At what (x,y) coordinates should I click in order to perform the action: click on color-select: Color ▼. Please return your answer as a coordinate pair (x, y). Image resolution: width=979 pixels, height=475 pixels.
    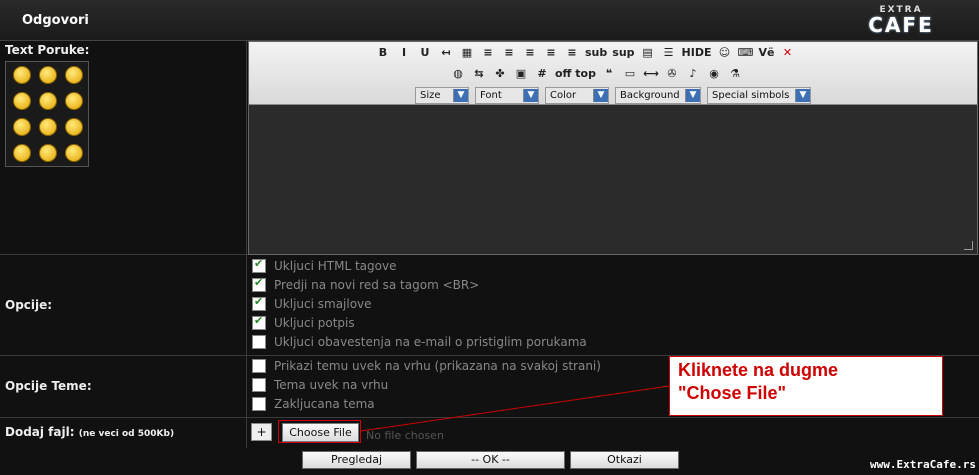
    Looking at the image, I should click on (577, 95).